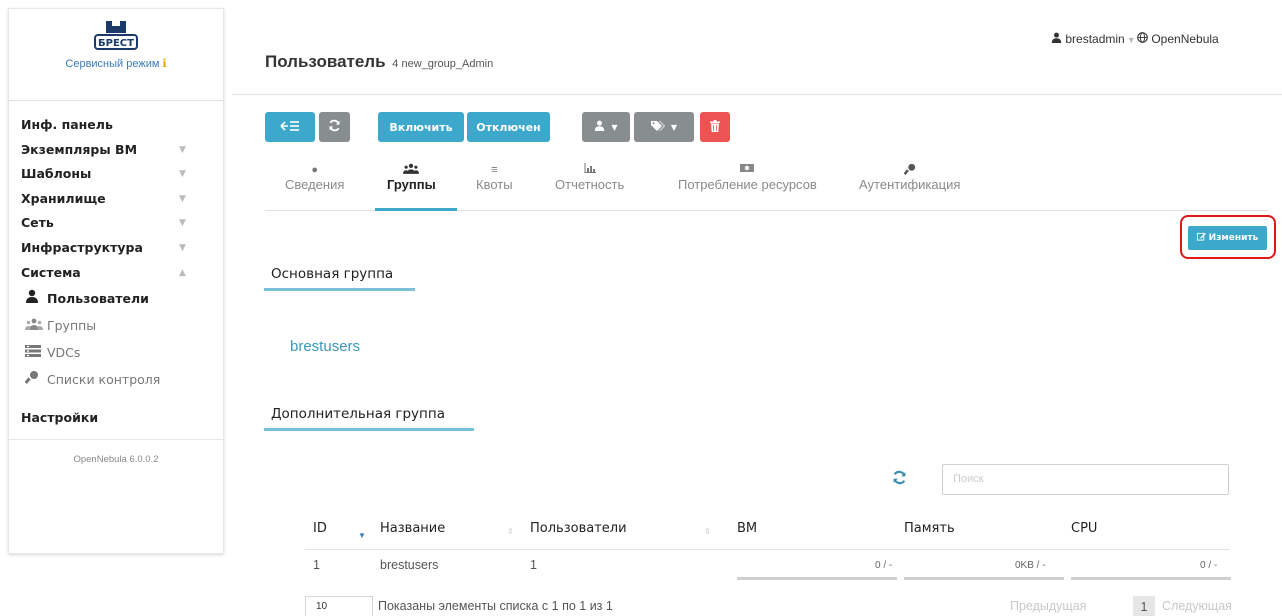 The width and height of the screenshot is (1282, 616). I want to click on sidebar-item-settings: Настройки, so click(116, 418).